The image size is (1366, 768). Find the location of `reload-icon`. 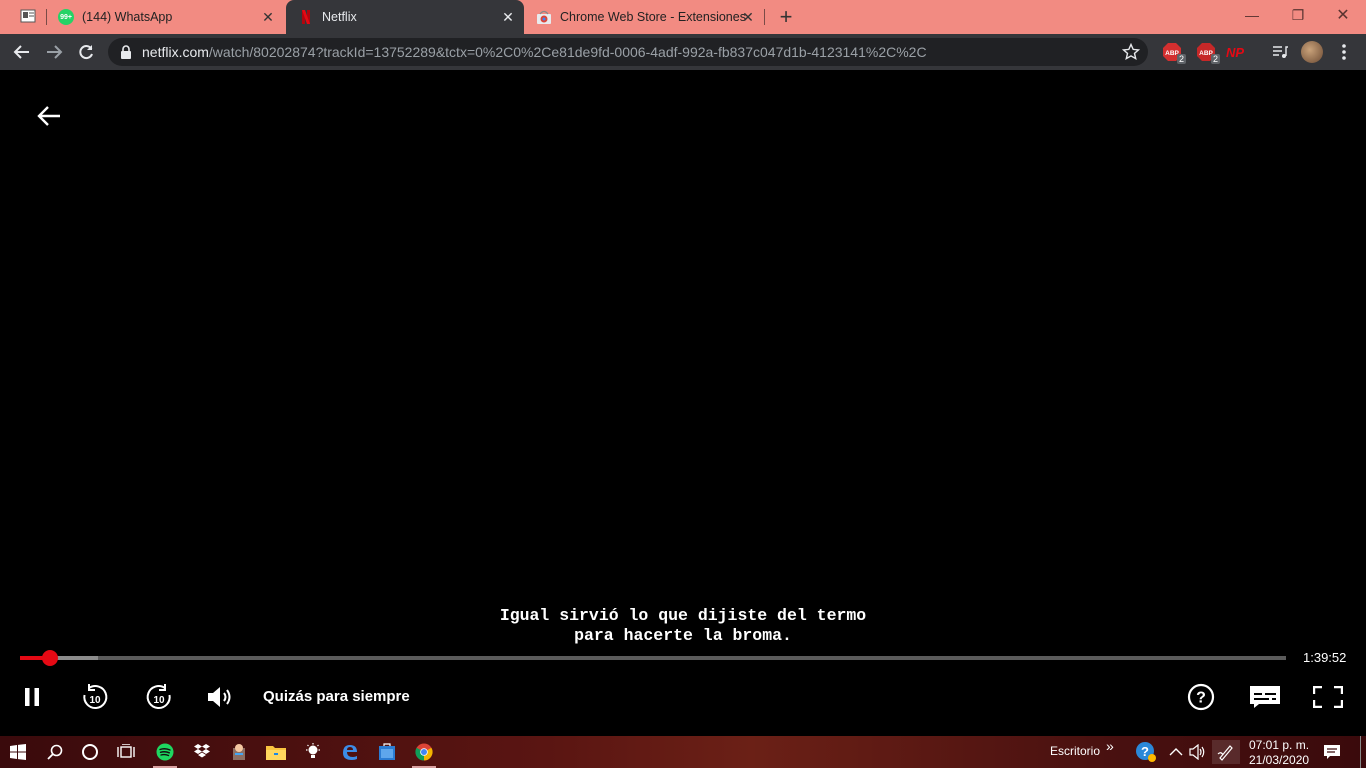

reload-icon is located at coordinates (86, 52).